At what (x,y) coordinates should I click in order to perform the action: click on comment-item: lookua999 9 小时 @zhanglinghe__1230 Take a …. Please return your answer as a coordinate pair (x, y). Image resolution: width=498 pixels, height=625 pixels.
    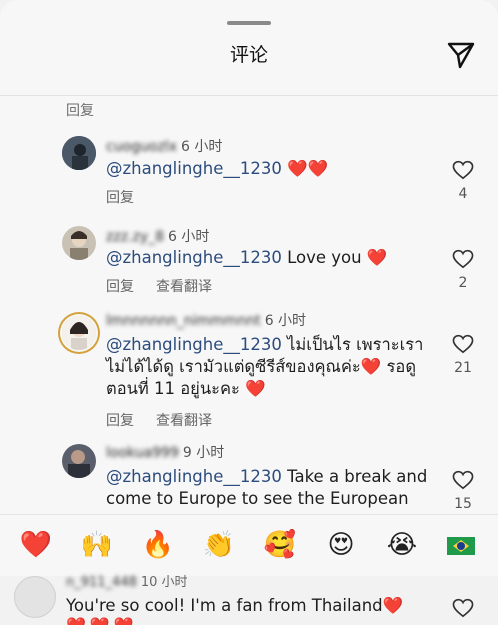
    Looking at the image, I should click on (249, 478).